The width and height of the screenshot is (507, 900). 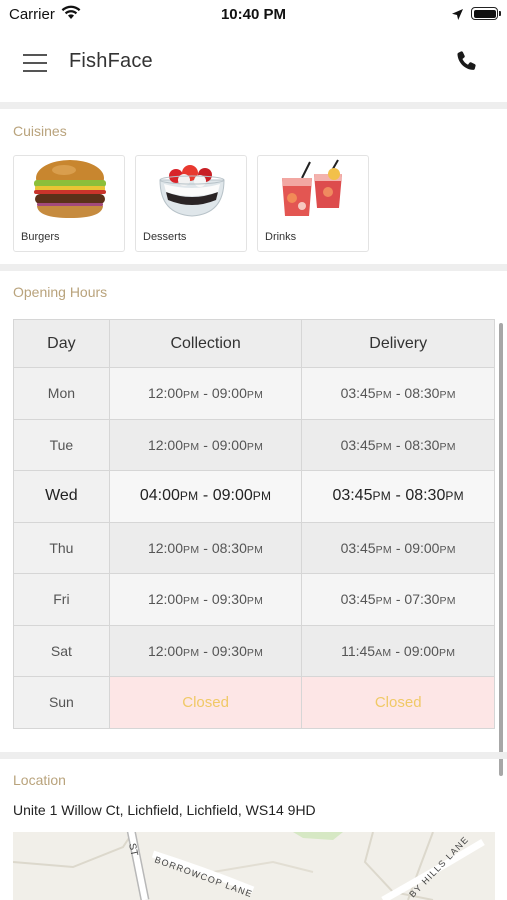 What do you see at coordinates (111, 61) in the screenshot?
I see `app-title: FishFace` at bounding box center [111, 61].